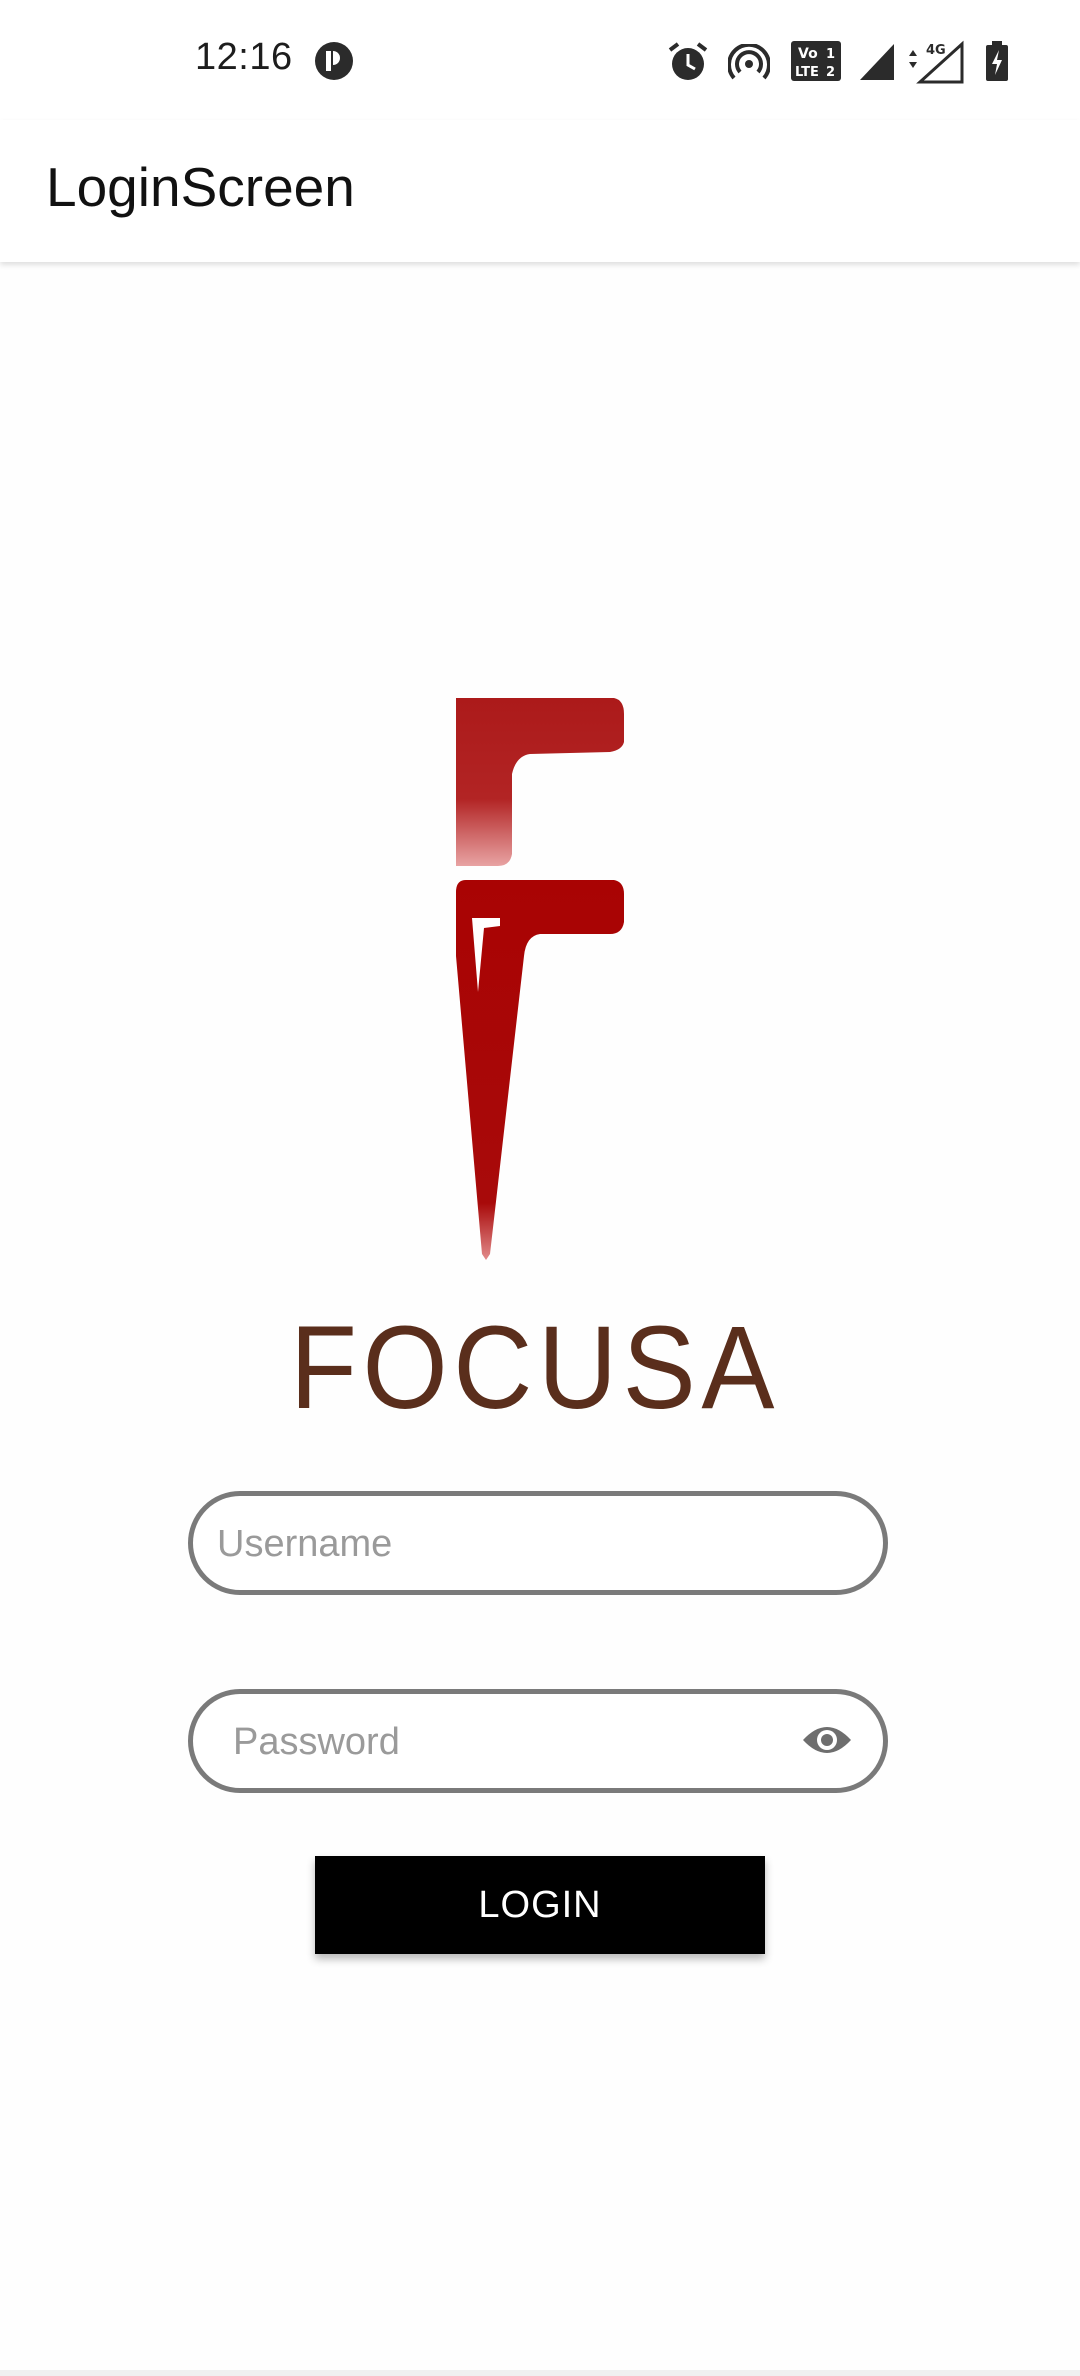  What do you see at coordinates (540, 2373) in the screenshot?
I see `navigation-bar` at bounding box center [540, 2373].